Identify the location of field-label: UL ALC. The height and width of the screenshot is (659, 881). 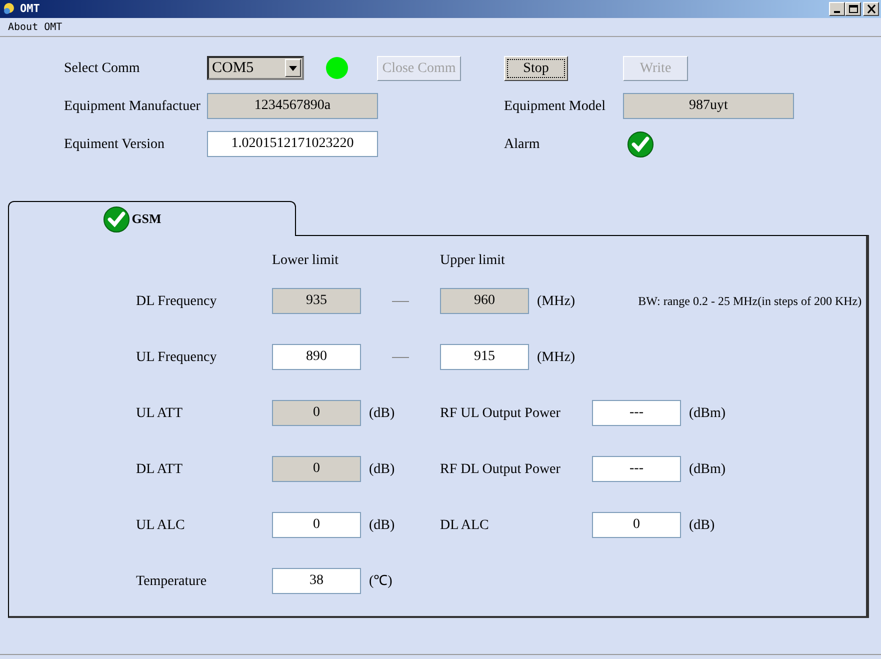
(161, 525).